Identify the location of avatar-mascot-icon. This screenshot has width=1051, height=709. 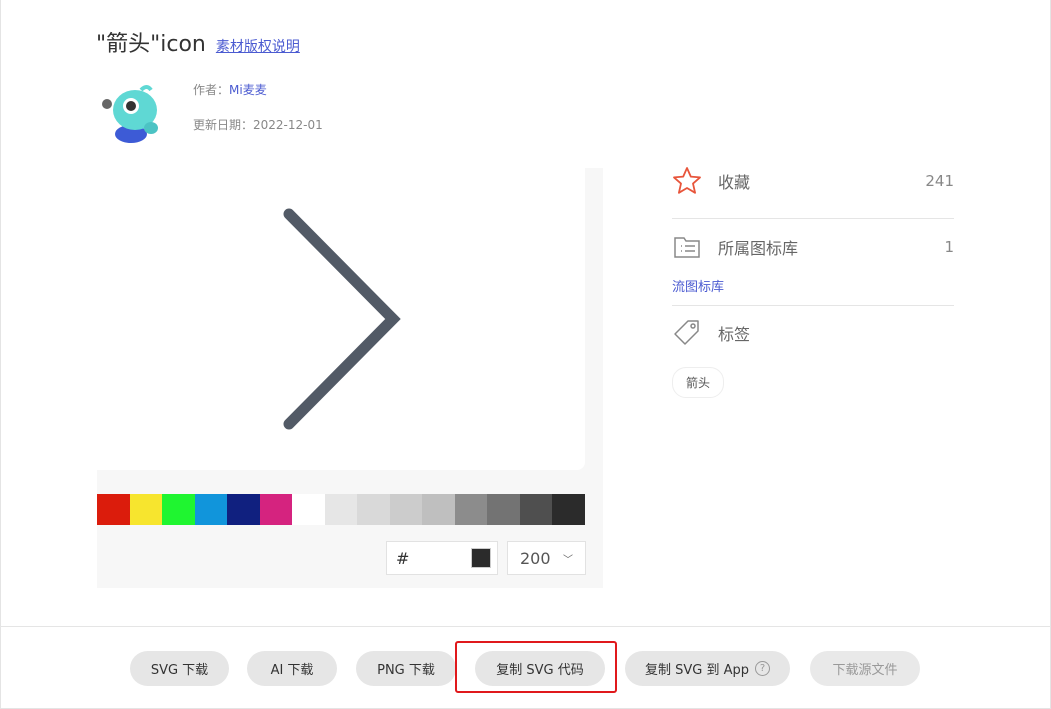
(130, 114).